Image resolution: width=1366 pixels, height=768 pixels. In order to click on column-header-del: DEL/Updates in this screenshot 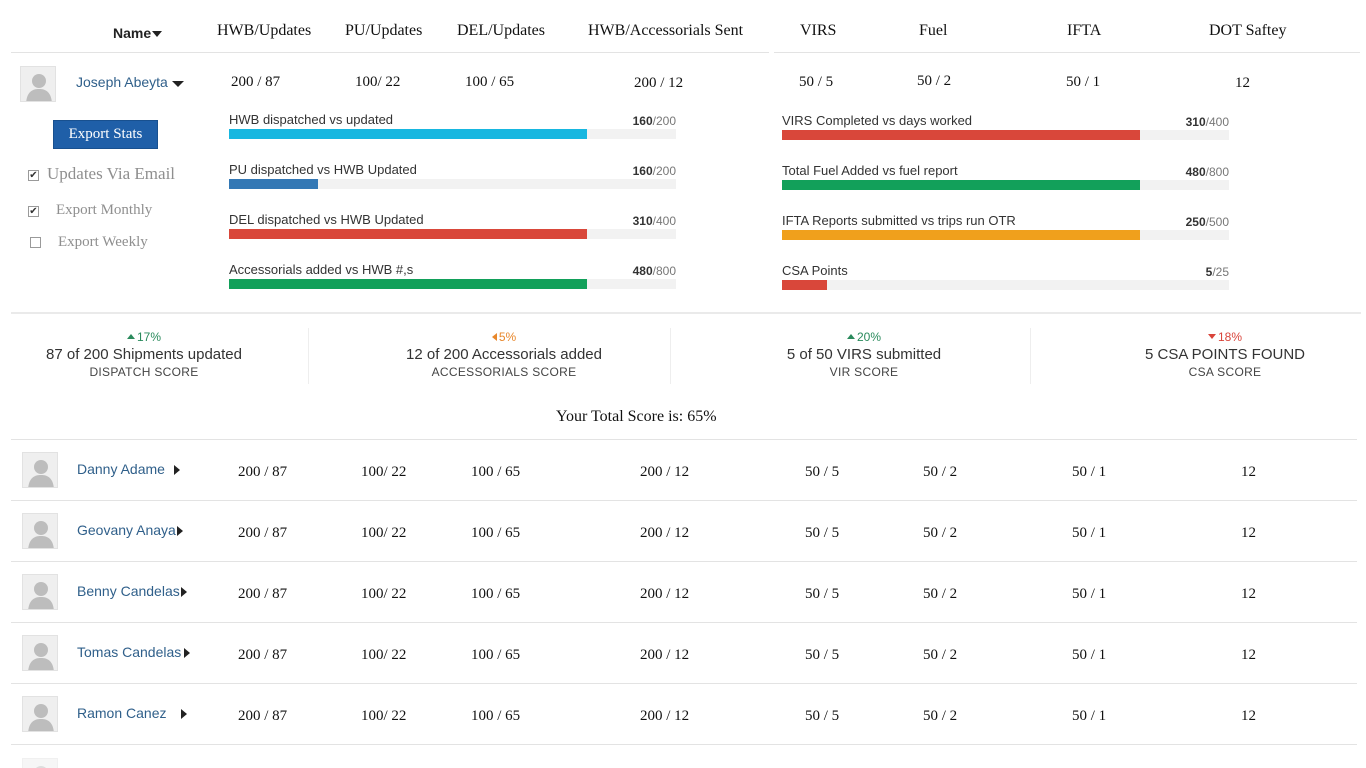, I will do `click(501, 30)`.